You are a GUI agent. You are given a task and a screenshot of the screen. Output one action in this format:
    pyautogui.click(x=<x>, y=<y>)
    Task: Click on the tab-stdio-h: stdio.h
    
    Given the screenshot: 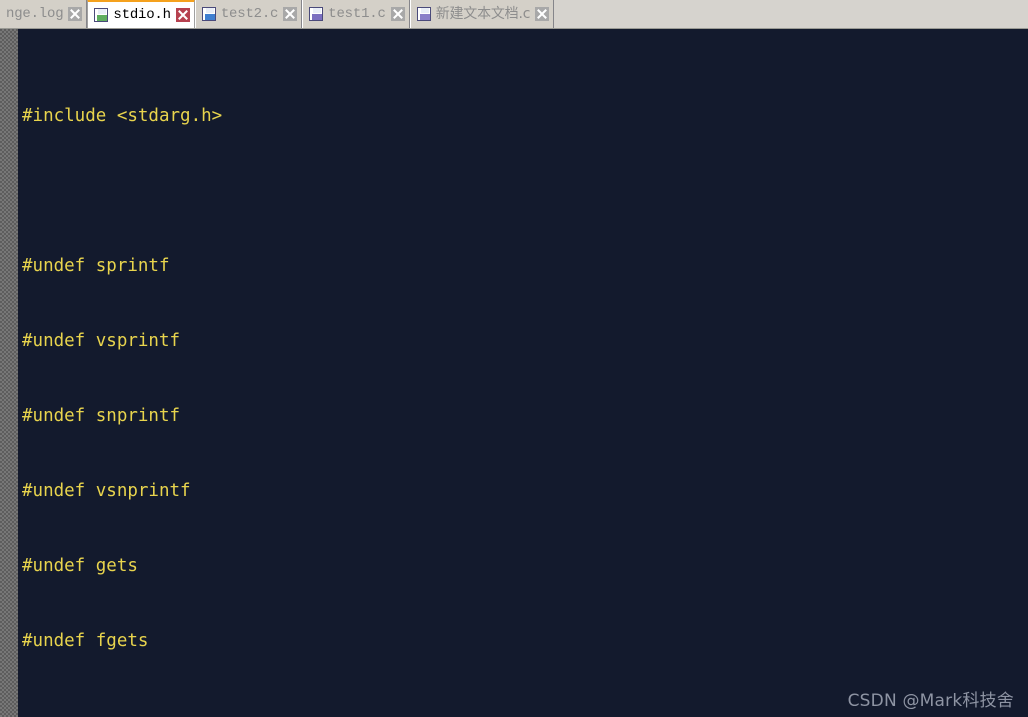 What is the action you would take?
    pyautogui.click(x=141, y=14)
    